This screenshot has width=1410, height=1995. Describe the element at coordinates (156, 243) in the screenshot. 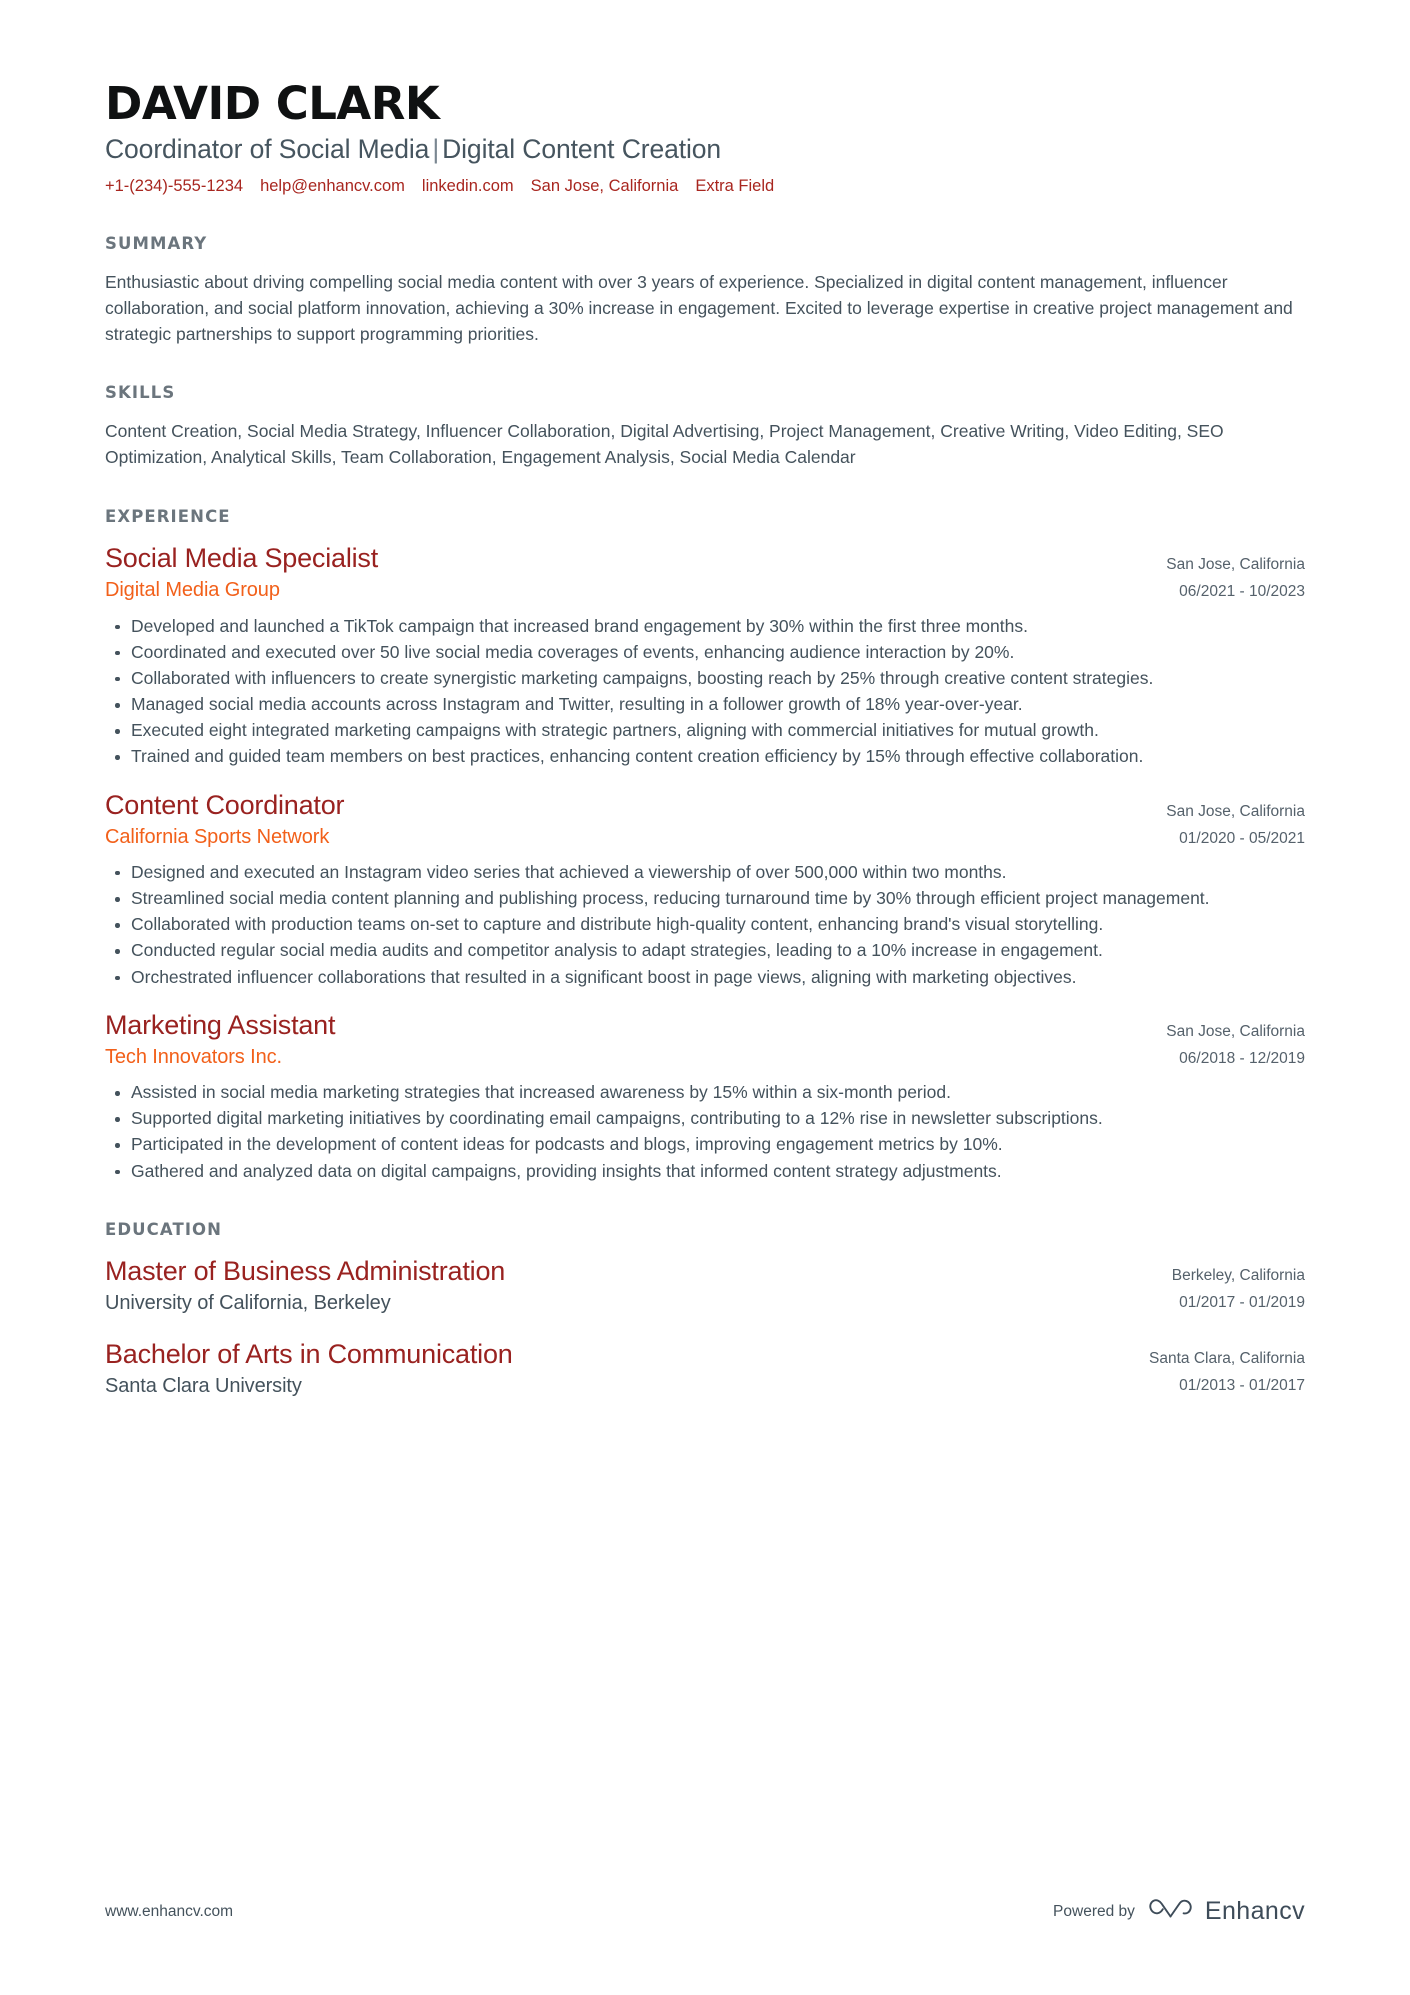

I see `summary-section-title: SUMMARY` at that location.